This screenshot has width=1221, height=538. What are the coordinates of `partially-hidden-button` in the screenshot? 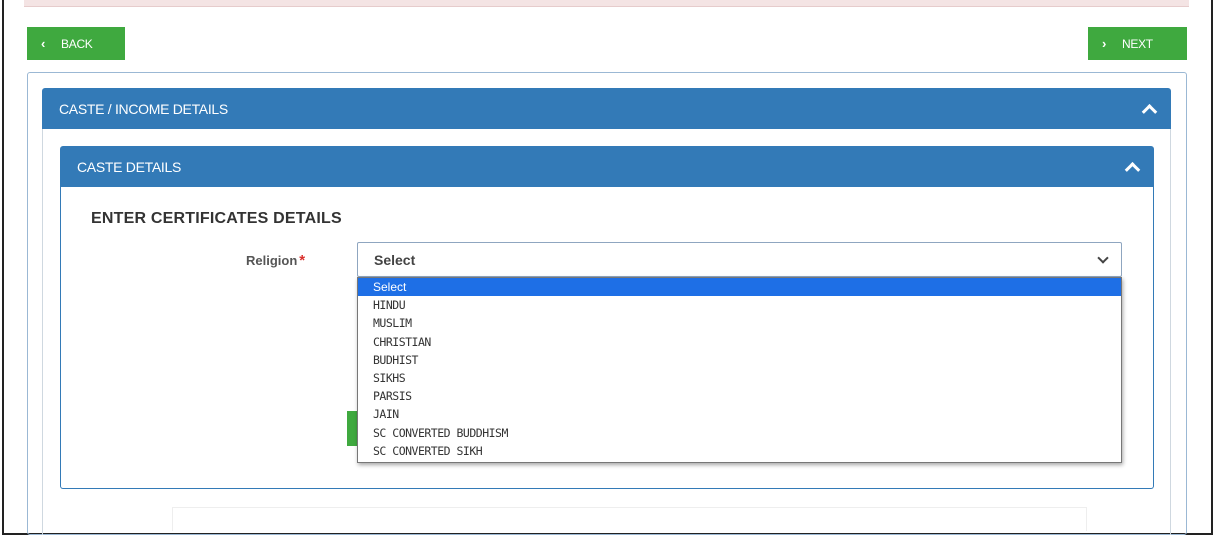 It's located at (352, 428).